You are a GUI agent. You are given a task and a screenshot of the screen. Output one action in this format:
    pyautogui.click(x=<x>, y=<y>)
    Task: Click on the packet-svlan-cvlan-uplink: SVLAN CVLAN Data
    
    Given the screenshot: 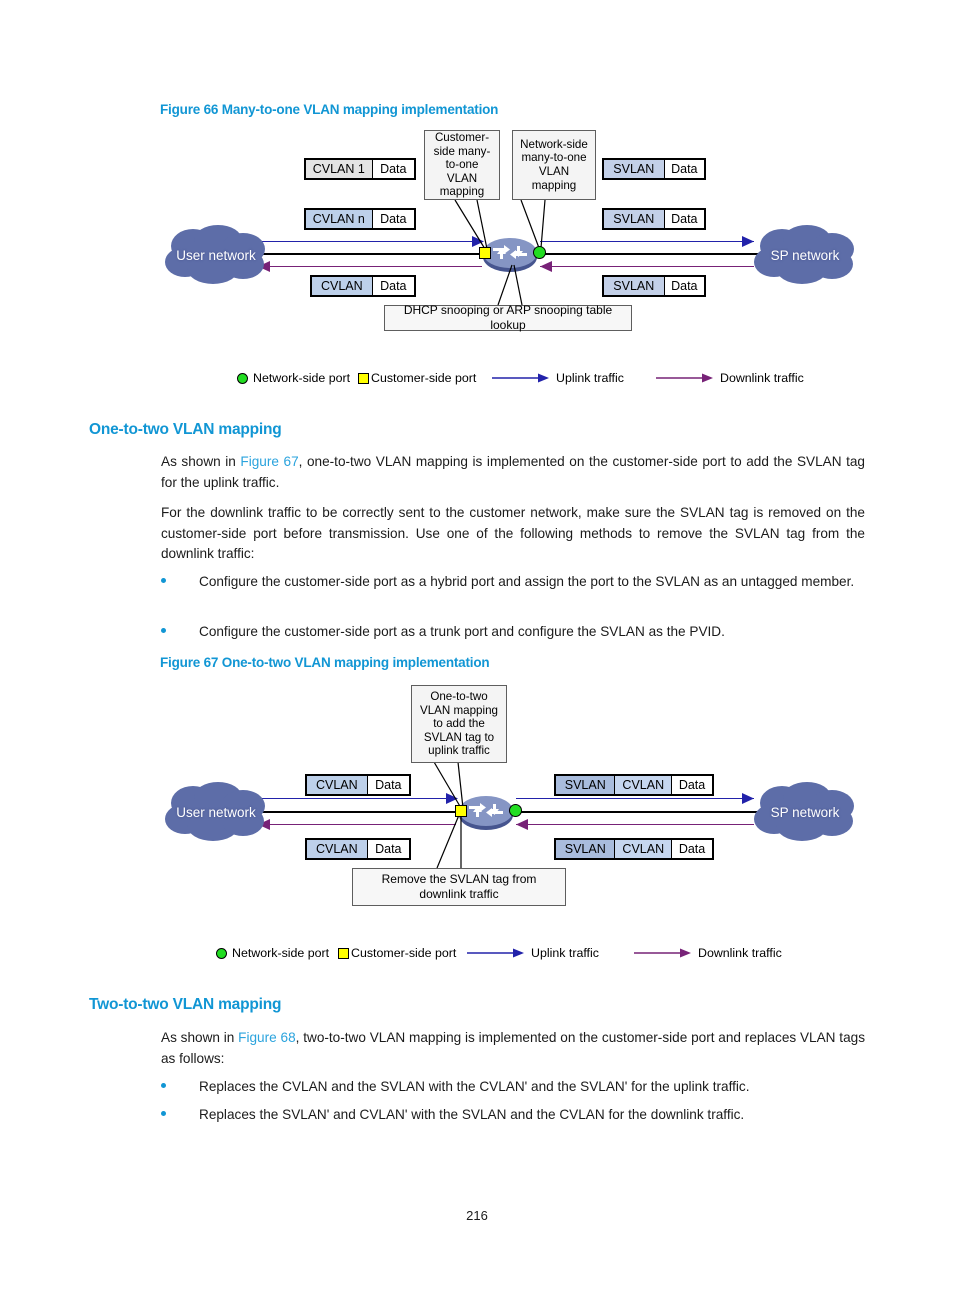 What is the action you would take?
    pyautogui.click(x=634, y=785)
    